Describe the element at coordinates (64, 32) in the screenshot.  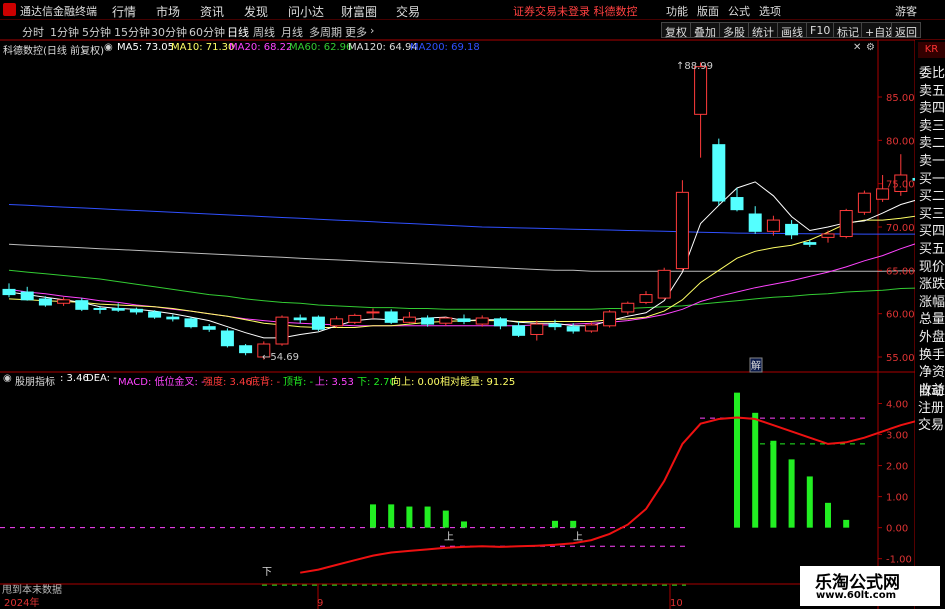
I see `period-1min: 1分钟` at that location.